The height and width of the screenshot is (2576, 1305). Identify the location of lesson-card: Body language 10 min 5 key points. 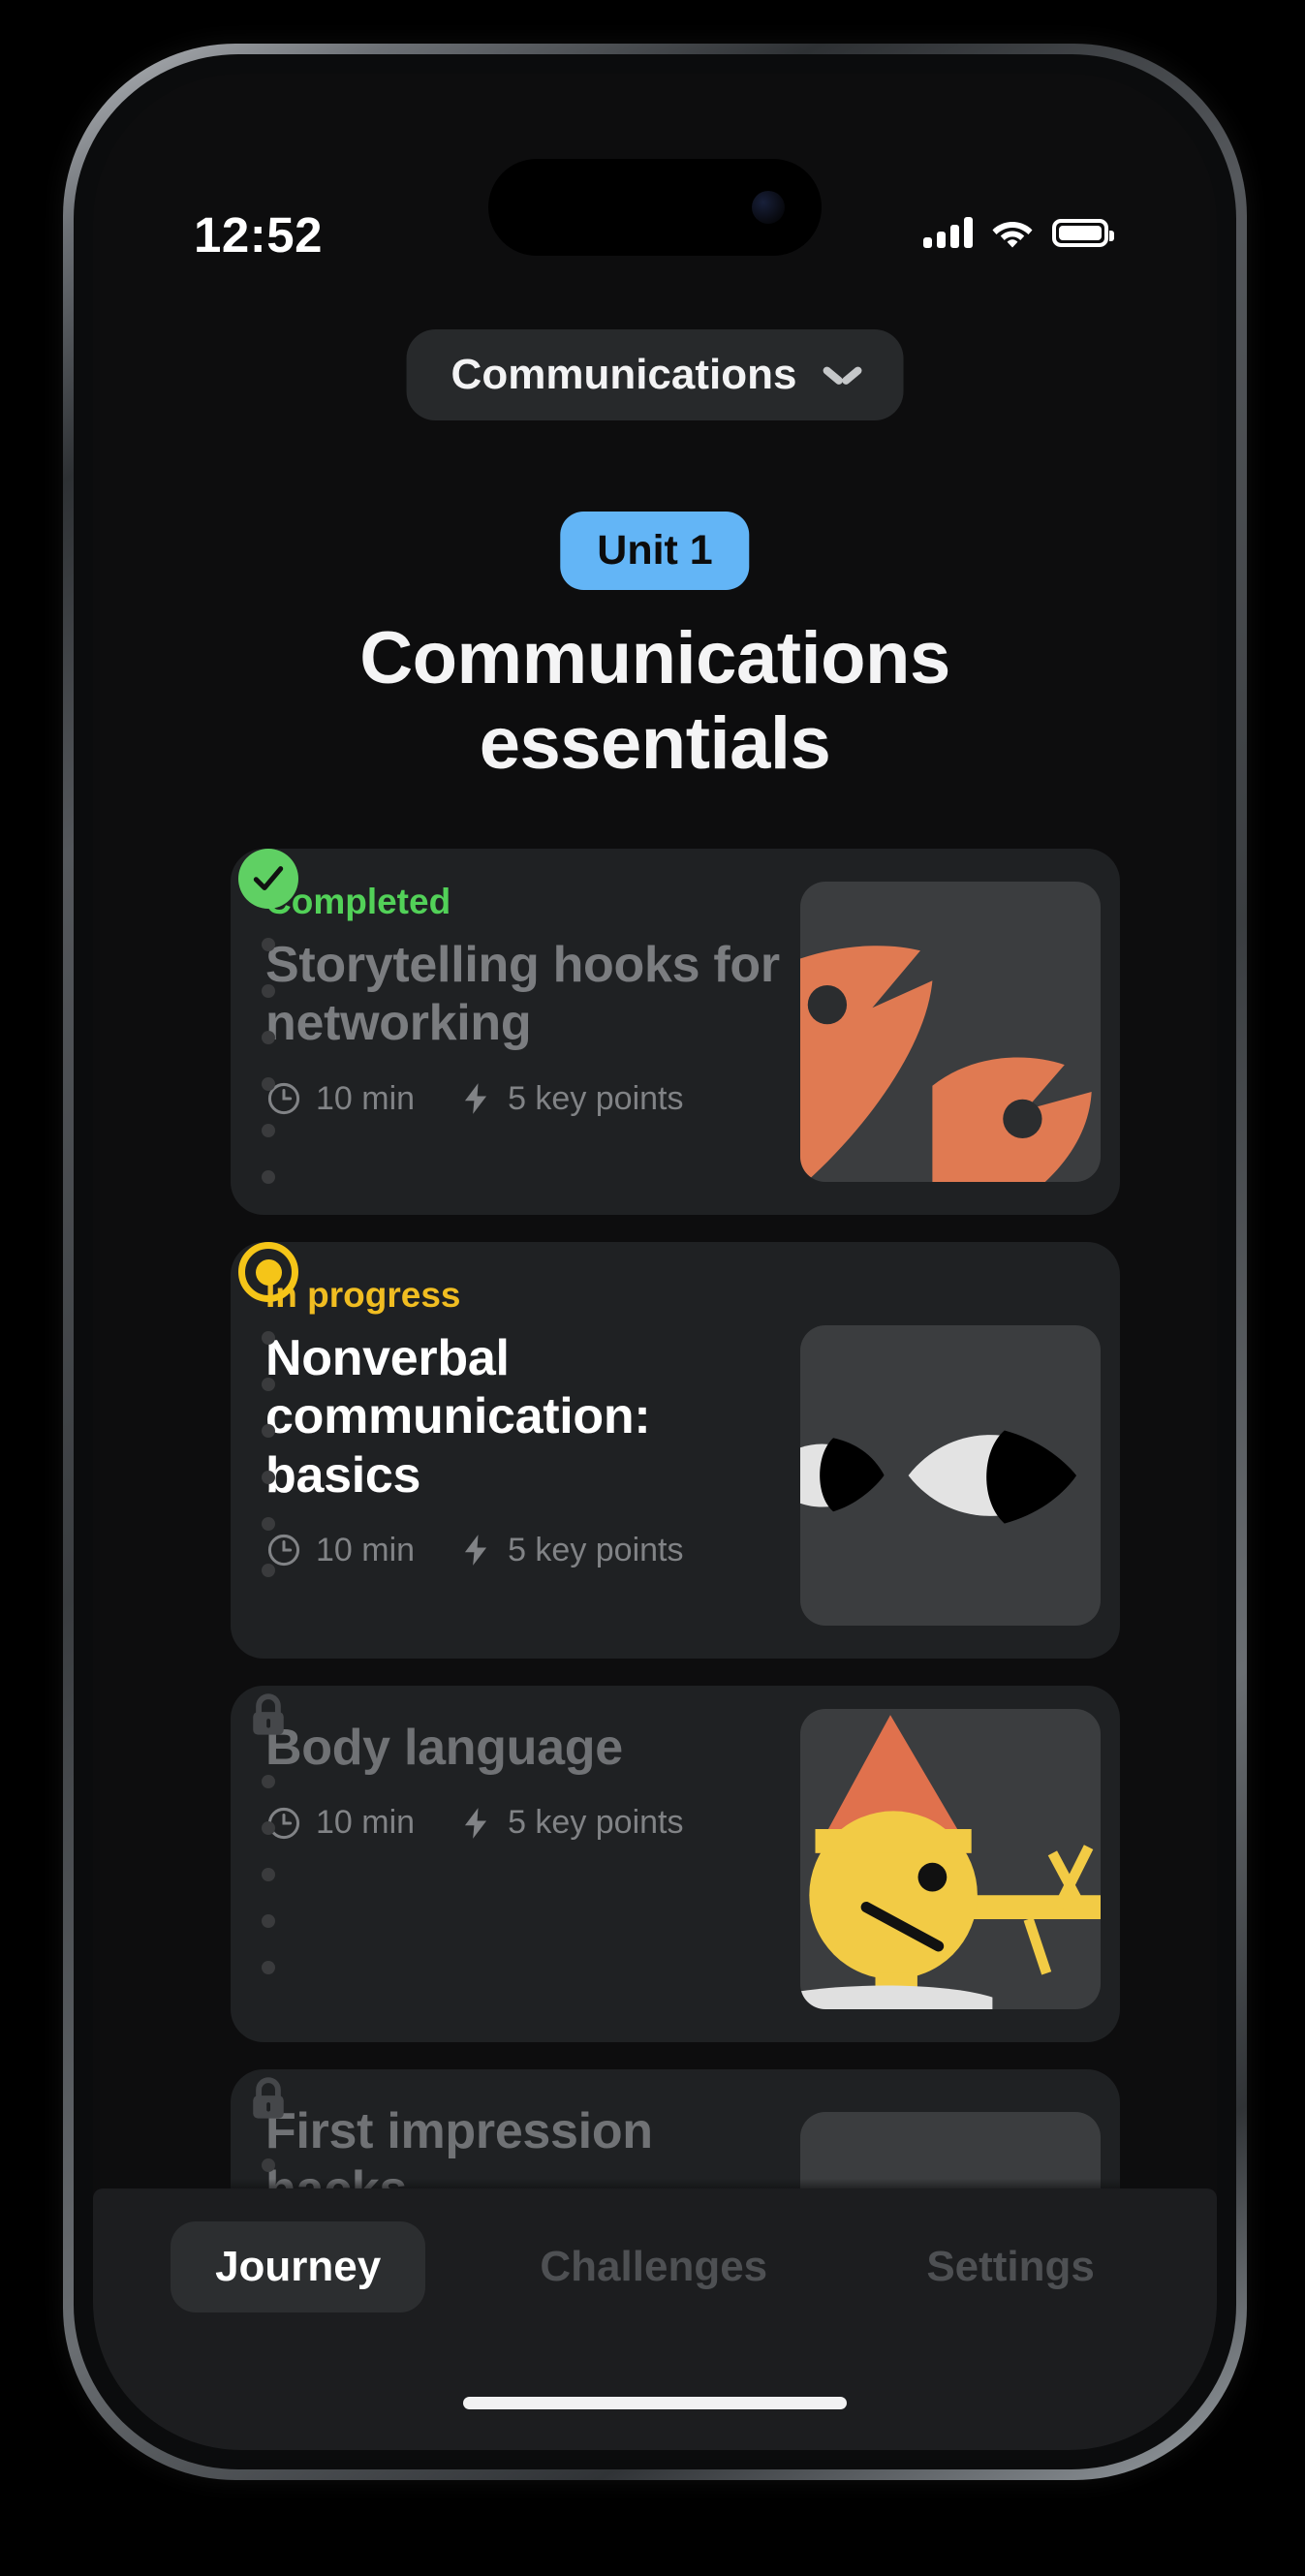
(675, 1864).